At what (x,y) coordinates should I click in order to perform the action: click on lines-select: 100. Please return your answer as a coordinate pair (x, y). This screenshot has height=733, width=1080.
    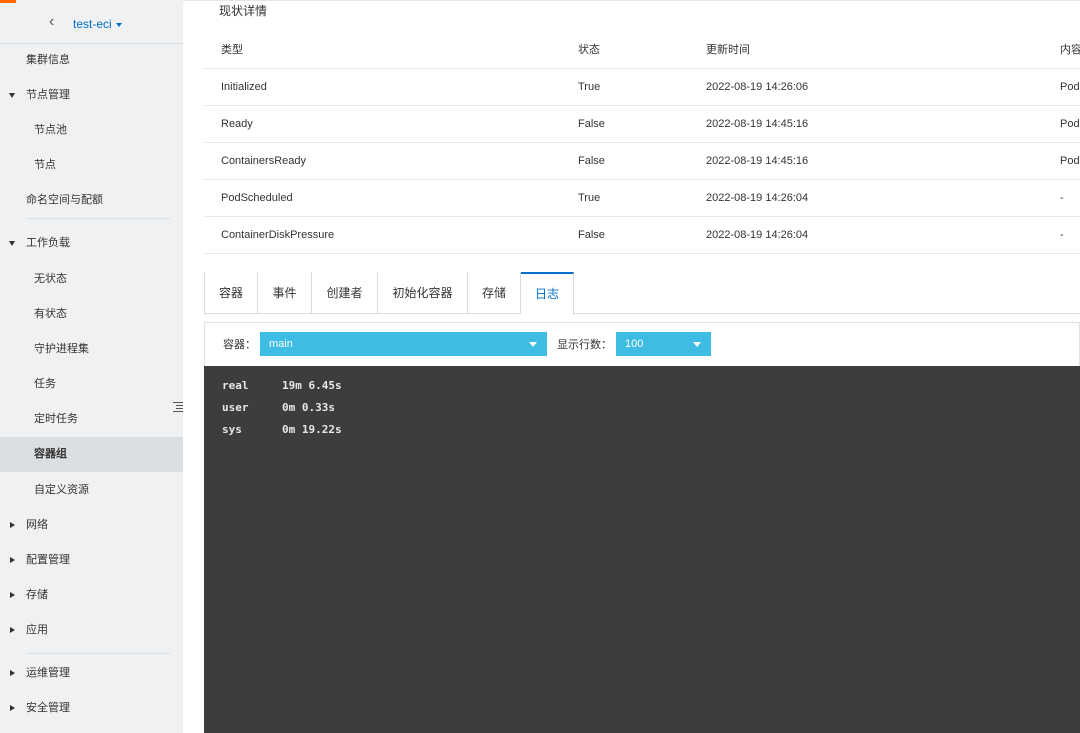
    Looking at the image, I should click on (663, 344).